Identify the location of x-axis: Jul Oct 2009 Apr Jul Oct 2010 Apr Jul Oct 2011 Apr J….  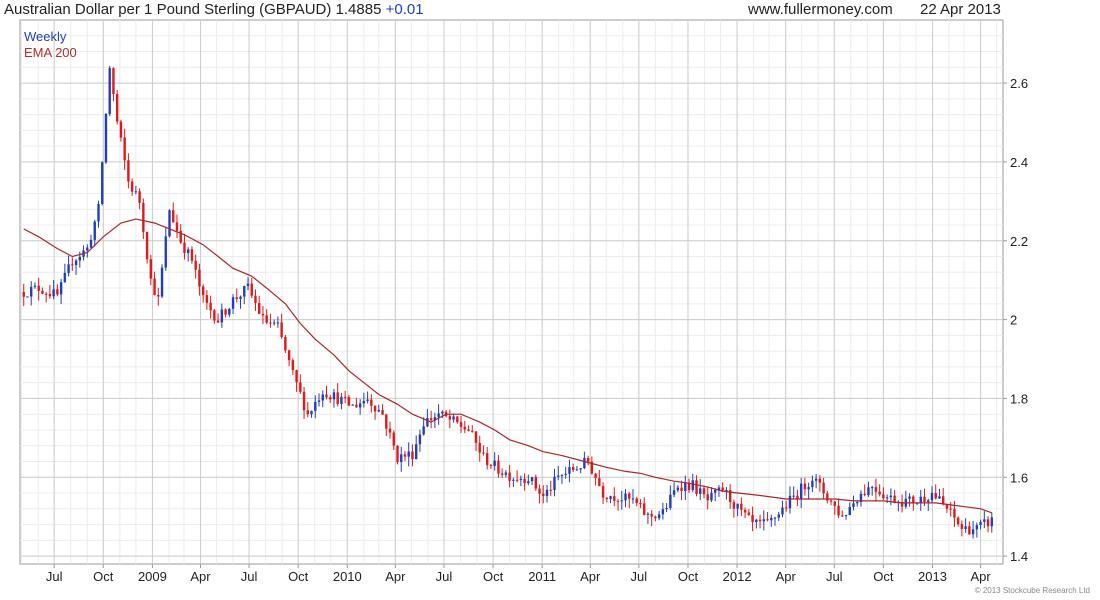
(518, 574).